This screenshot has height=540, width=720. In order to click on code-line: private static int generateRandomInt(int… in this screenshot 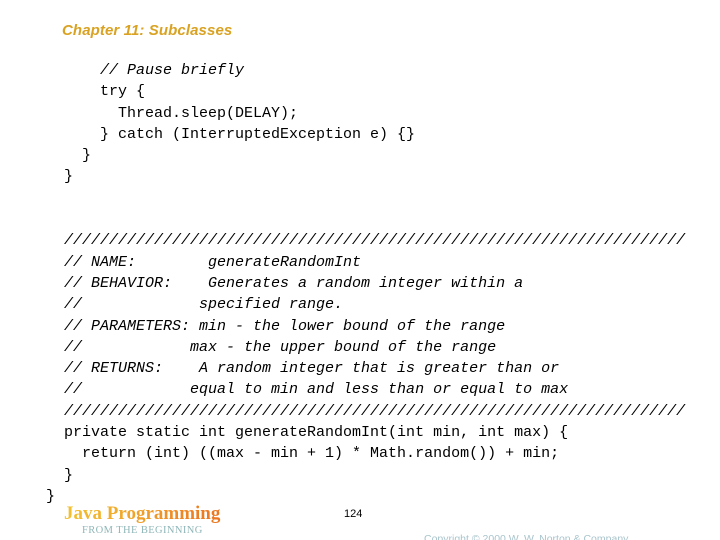, I will do `click(298, 433)`.